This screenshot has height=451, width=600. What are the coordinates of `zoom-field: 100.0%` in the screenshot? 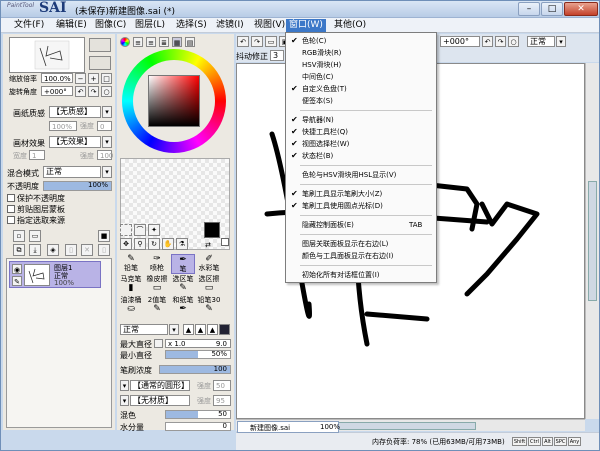 It's located at (57, 78).